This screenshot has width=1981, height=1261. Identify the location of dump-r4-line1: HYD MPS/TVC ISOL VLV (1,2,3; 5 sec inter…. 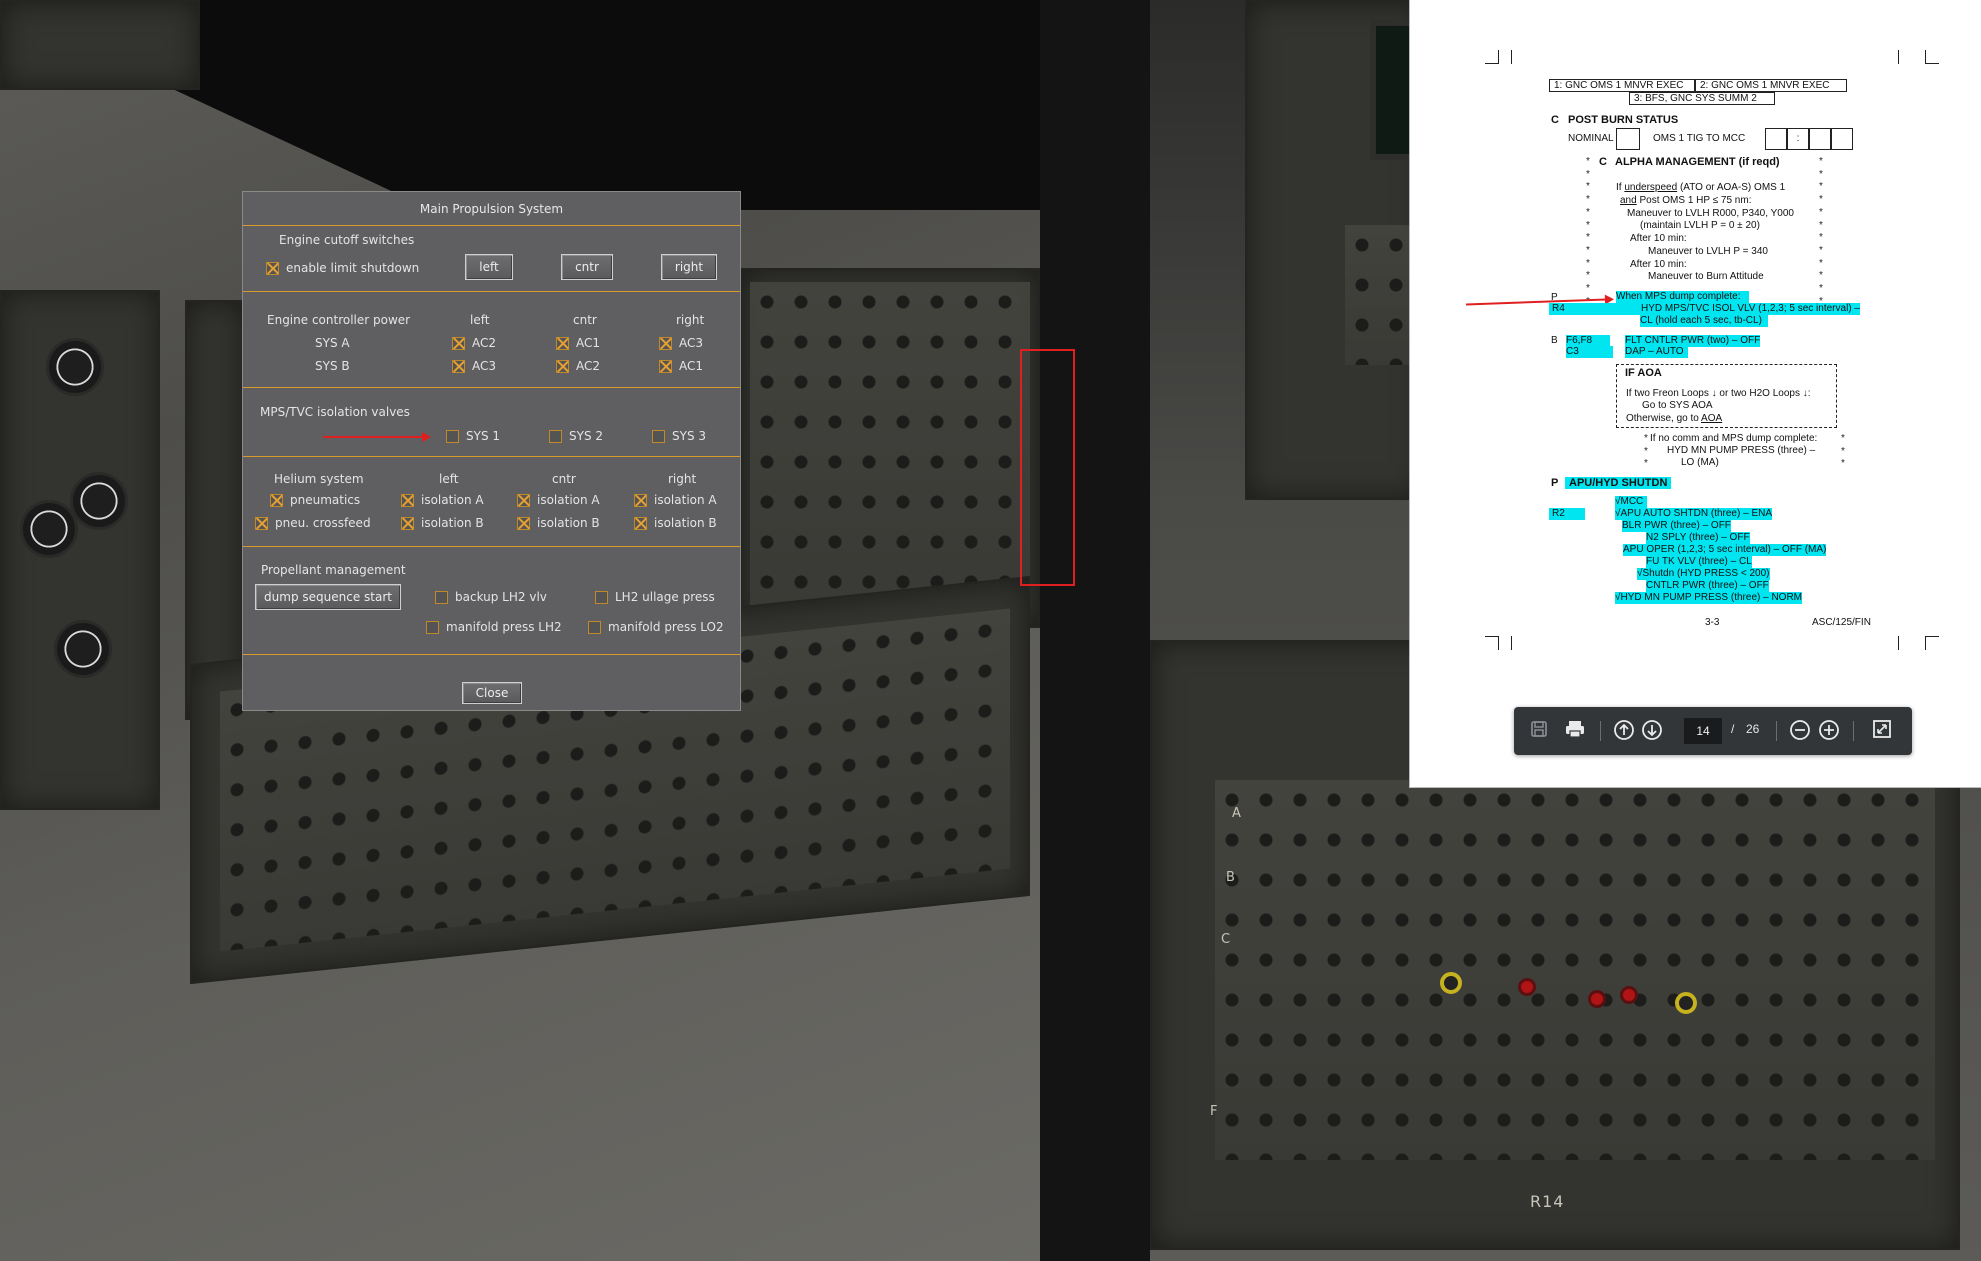
(1729, 309).